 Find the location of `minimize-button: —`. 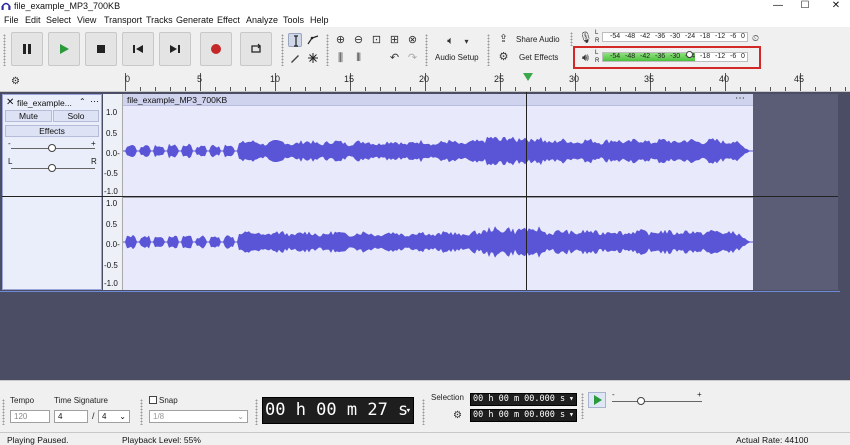

minimize-button: — is located at coordinates (778, 6).